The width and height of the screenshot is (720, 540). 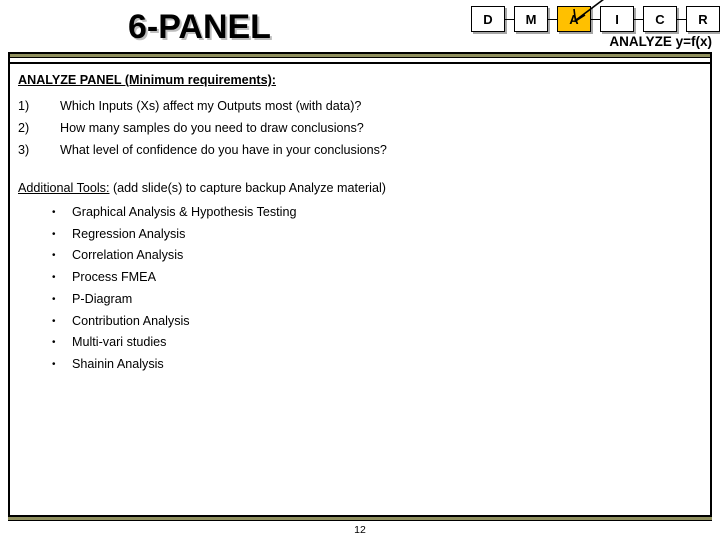 What do you see at coordinates (102, 298) in the screenshot?
I see `tool-label: P-Diagram` at bounding box center [102, 298].